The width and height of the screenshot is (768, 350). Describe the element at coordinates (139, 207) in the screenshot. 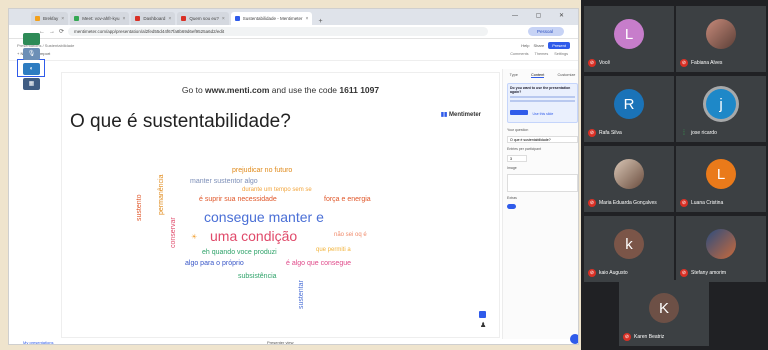

I see `cloud-word: sustento` at that location.